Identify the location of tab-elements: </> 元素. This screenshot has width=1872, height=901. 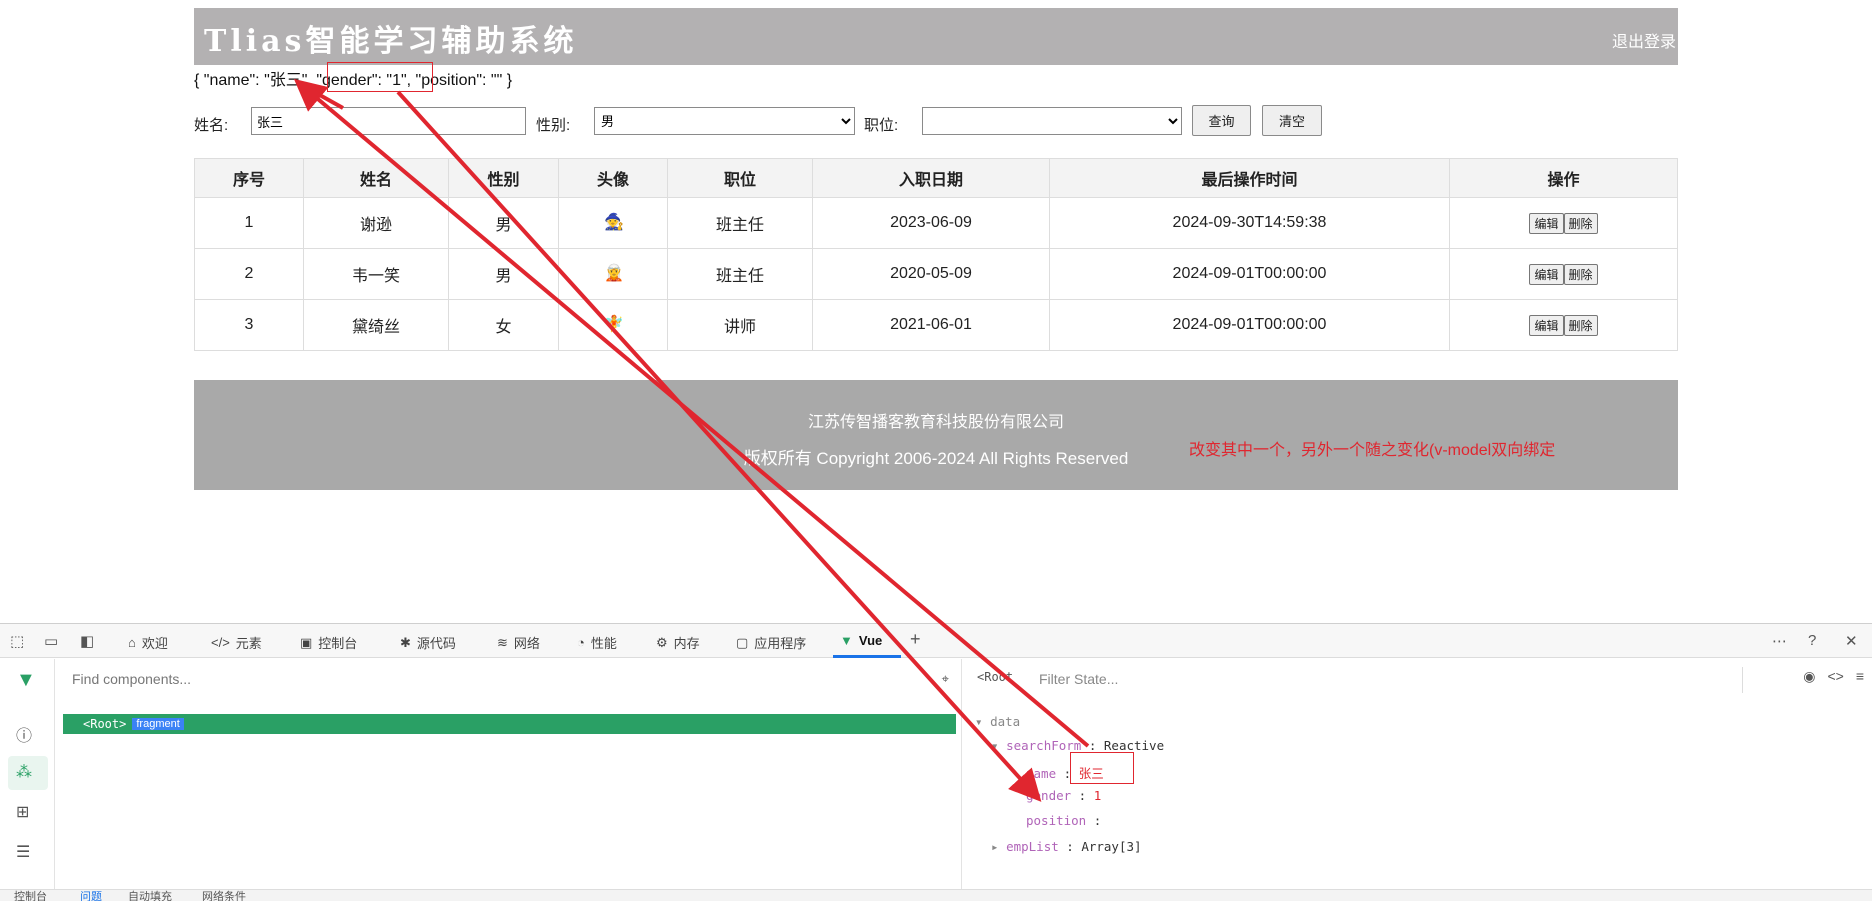
(236, 642).